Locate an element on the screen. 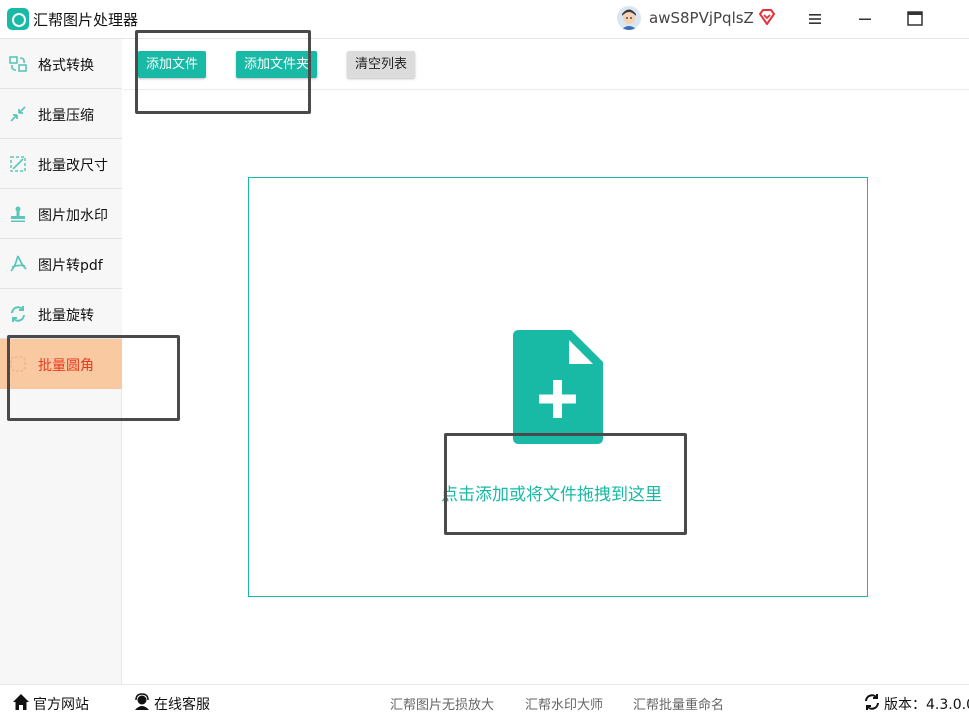  official-website-link: 官方网站 is located at coordinates (61, 704).